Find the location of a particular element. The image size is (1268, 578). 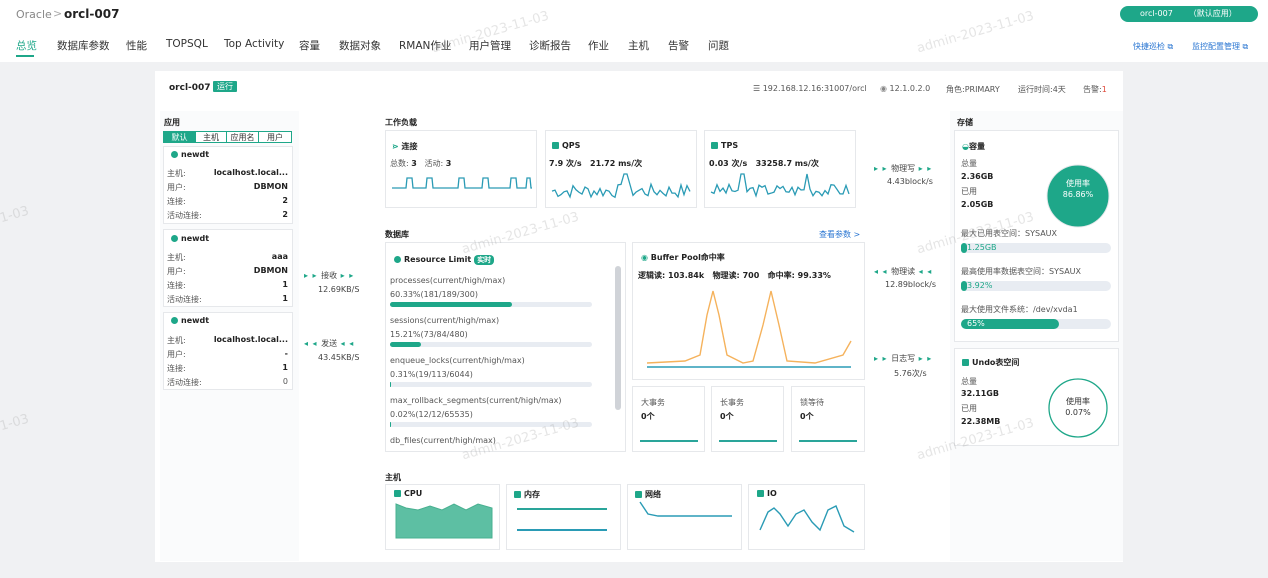

nav-tab-overview: 总览 is located at coordinates (26, 45).